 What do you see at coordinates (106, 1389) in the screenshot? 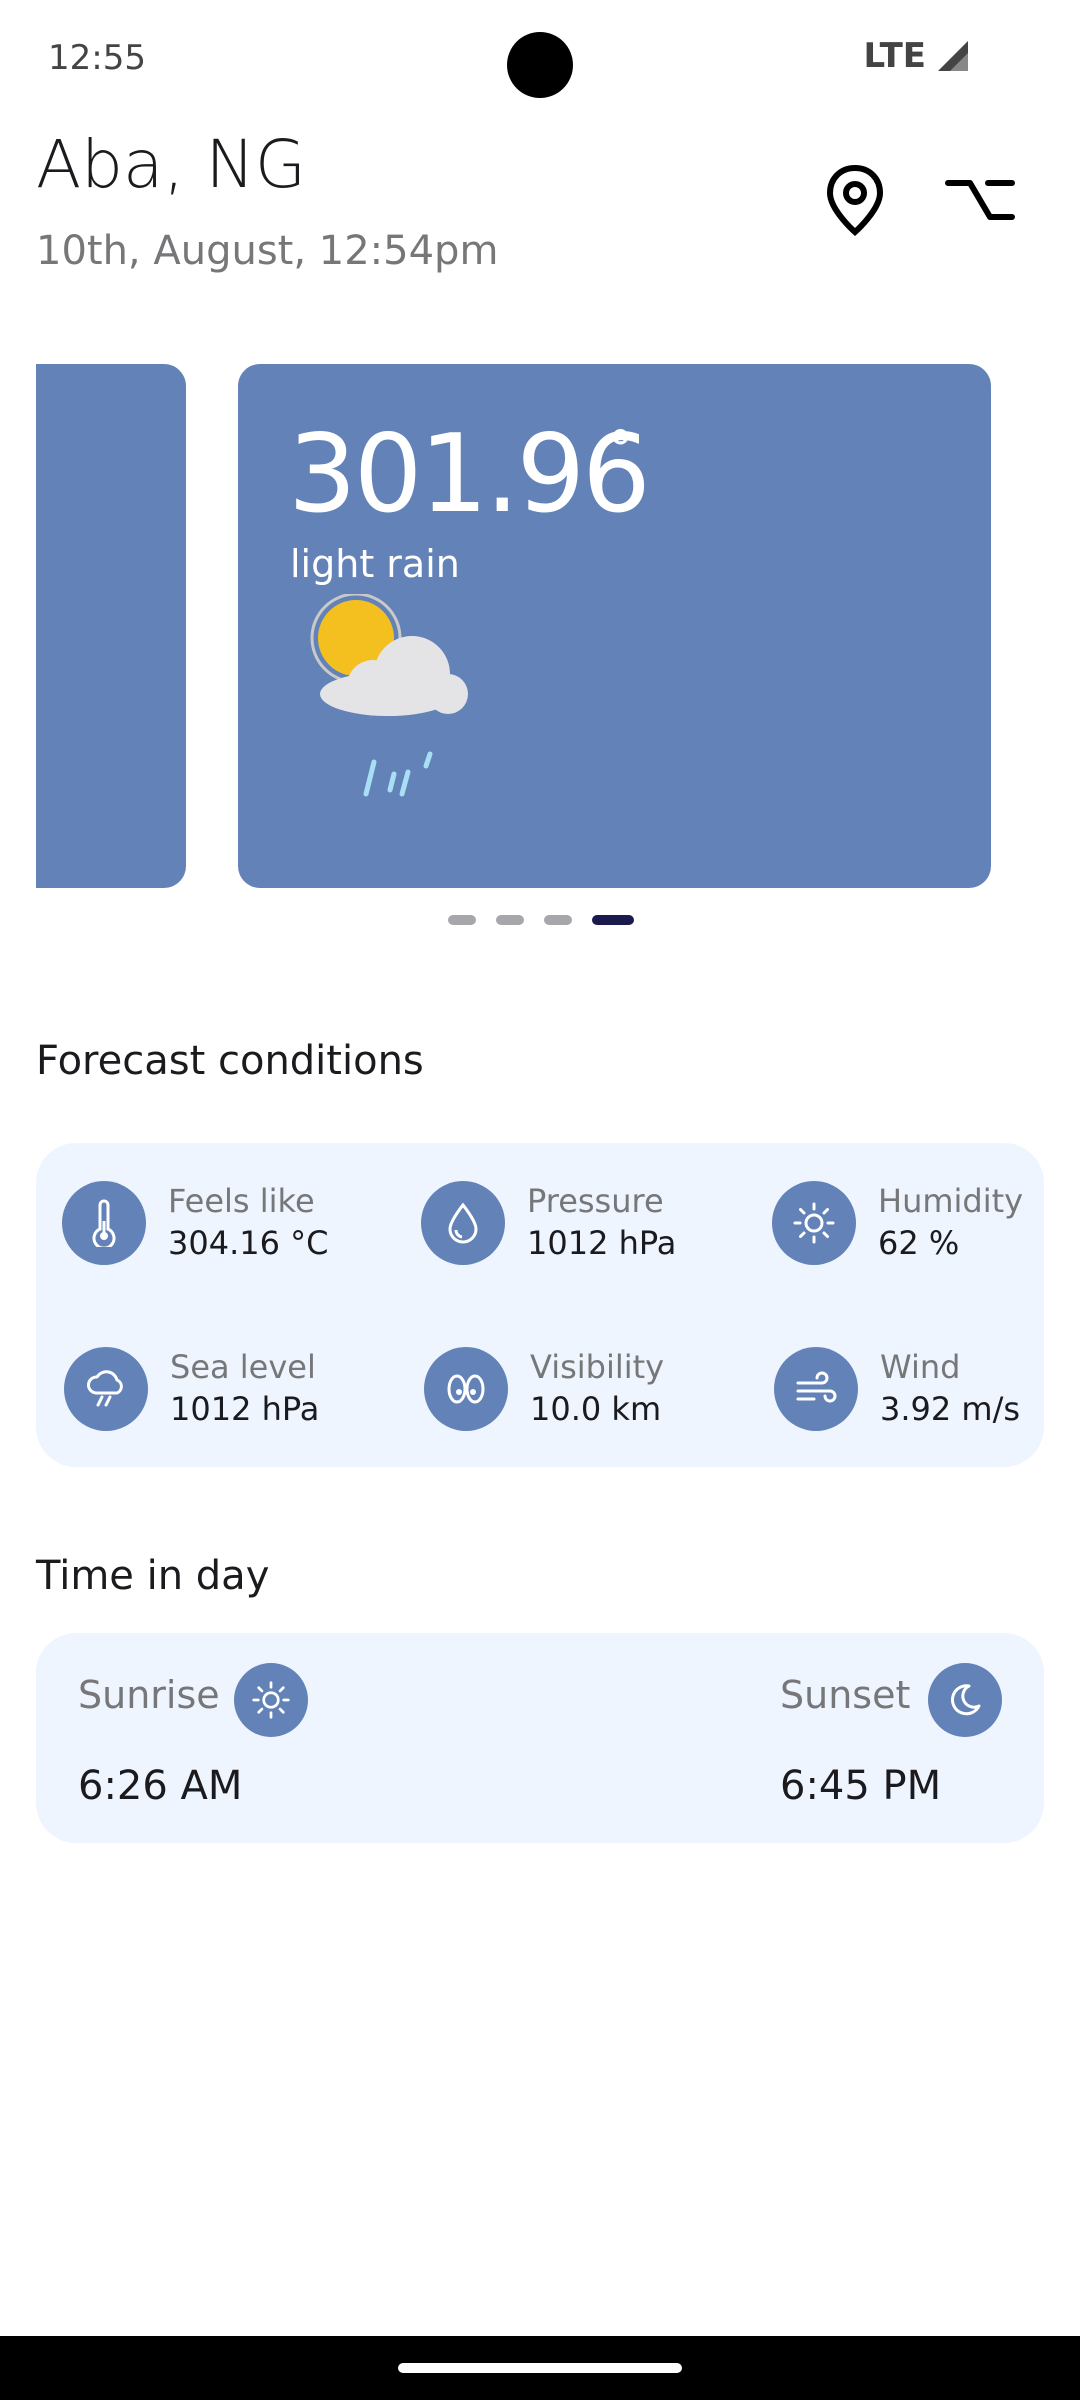
I see `cloud-drizzle-icon` at bounding box center [106, 1389].